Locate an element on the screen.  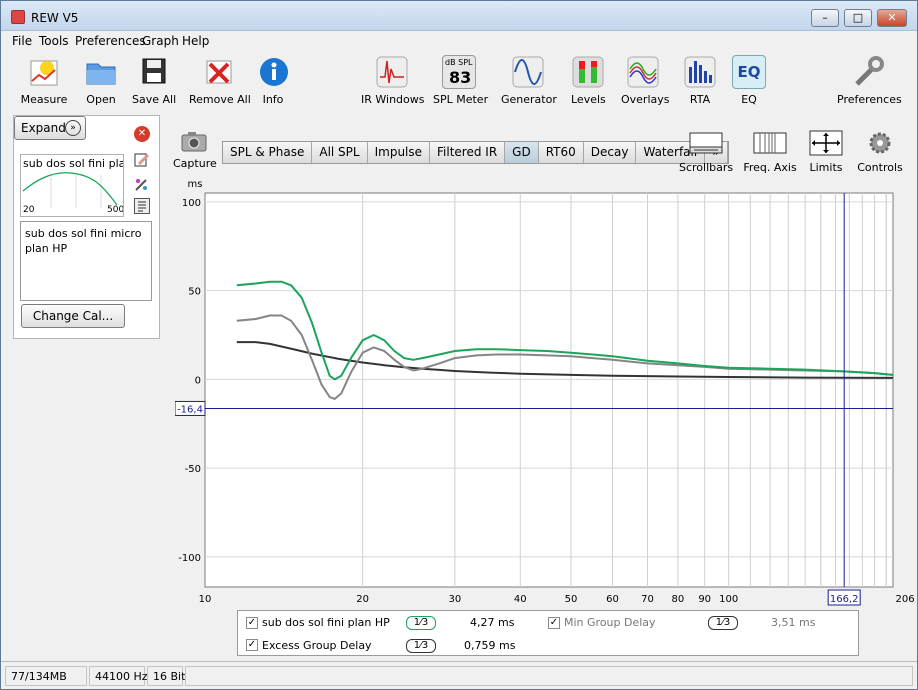
measurement-thumbnail: sub dos sol fini plan 20 500 is located at coordinates (72, 185).